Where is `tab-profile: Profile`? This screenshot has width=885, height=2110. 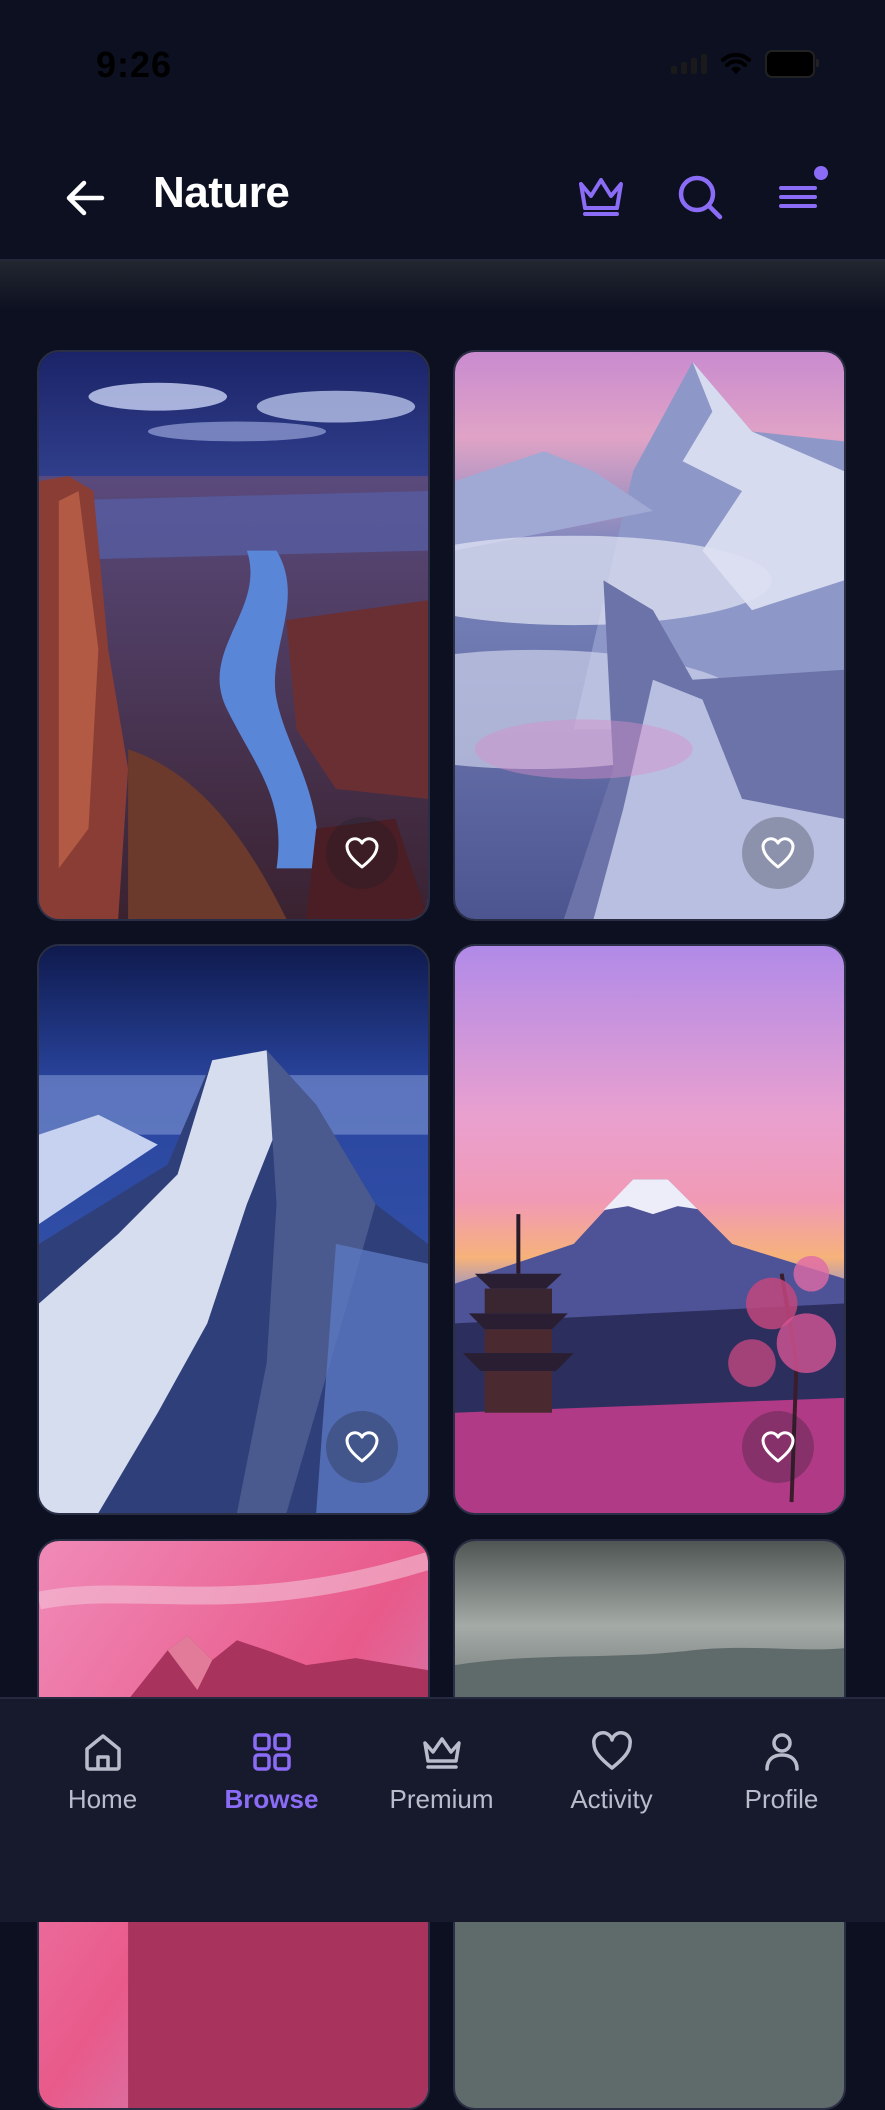 tab-profile: Profile is located at coordinates (781, 1769).